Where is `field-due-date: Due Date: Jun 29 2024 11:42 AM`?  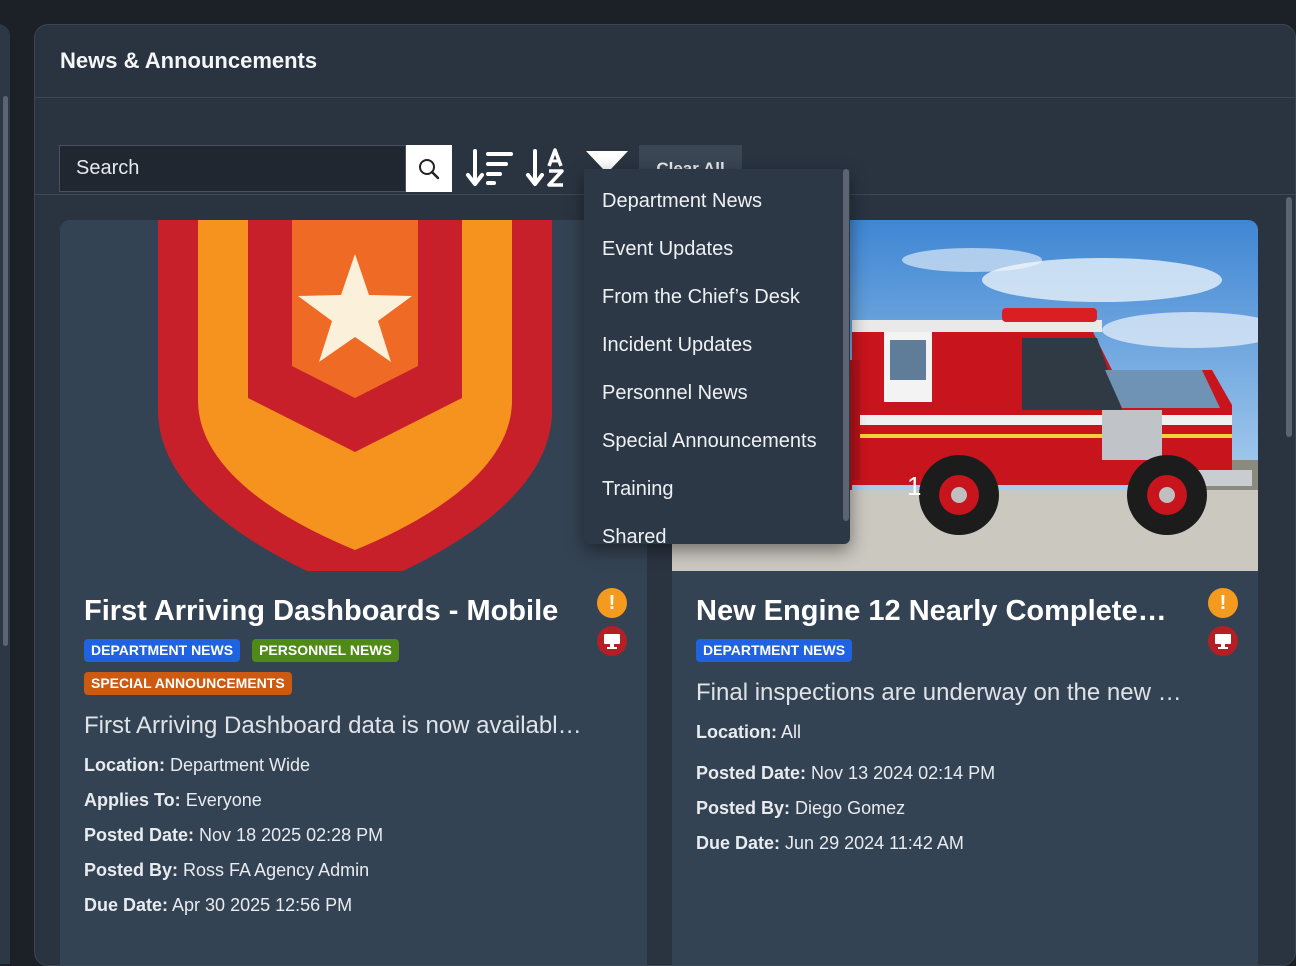 field-due-date: Due Date: Jun 29 2024 11:42 AM is located at coordinates (830, 843).